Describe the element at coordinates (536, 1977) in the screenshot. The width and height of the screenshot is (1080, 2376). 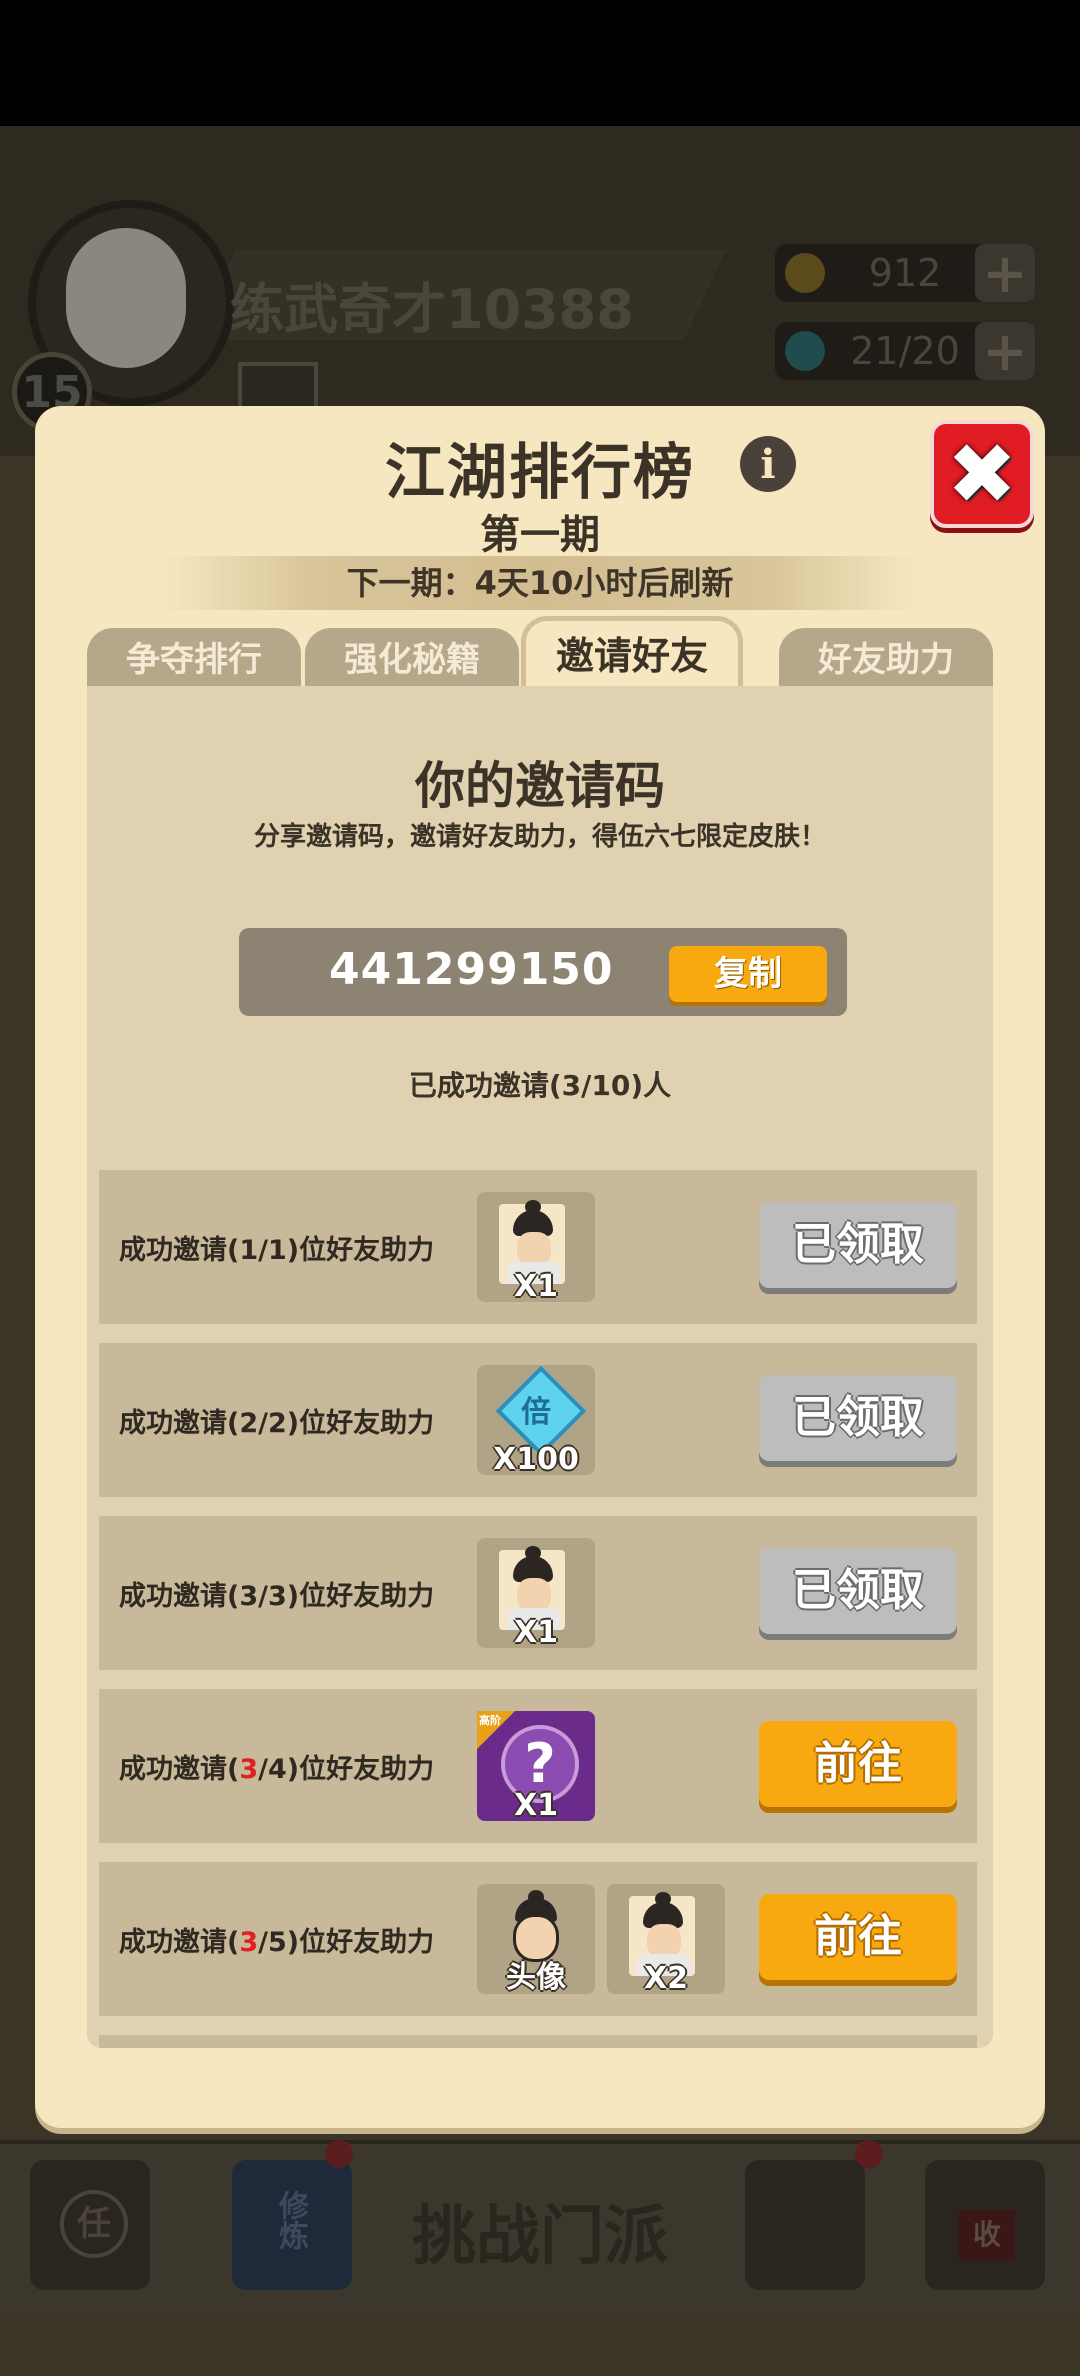
I see `reward-count: 头像` at that location.